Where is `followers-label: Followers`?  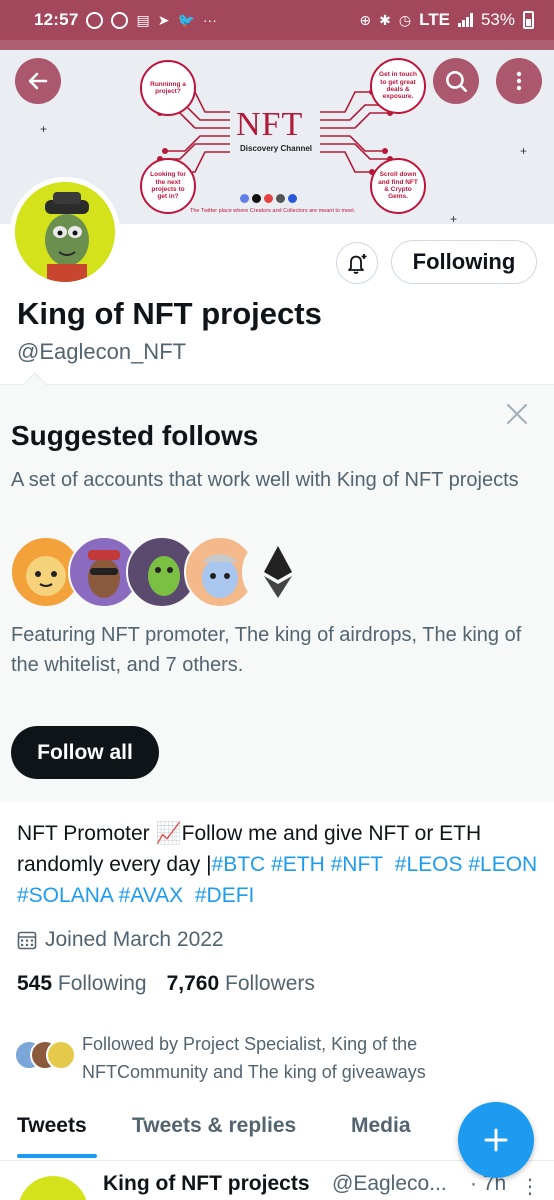 followers-label: Followers is located at coordinates (270, 983).